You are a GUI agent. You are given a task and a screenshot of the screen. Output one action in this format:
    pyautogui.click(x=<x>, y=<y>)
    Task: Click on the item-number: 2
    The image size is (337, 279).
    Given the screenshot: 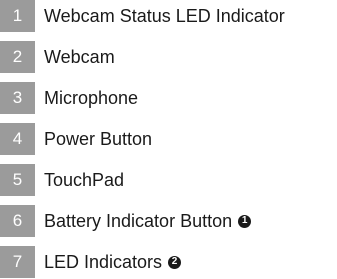 What is the action you would take?
    pyautogui.click(x=17, y=57)
    